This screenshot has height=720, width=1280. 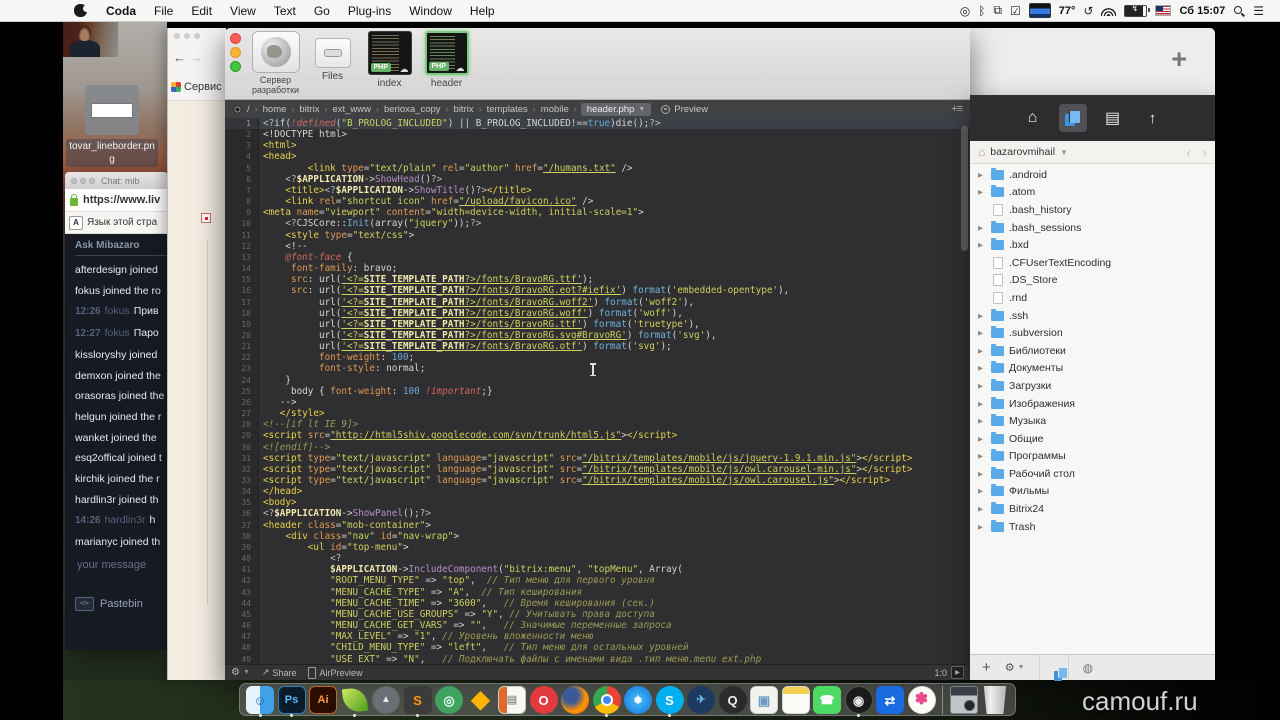 I want to click on dock-icon-telegram: ✈, so click(x=701, y=700).